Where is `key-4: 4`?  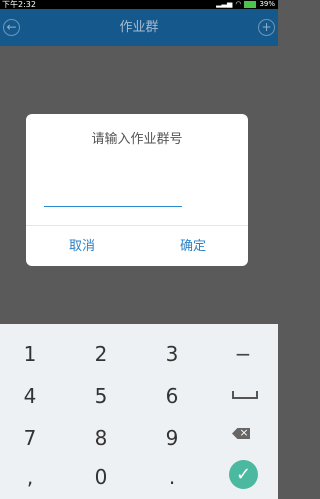 key-4: 4 is located at coordinates (30, 396).